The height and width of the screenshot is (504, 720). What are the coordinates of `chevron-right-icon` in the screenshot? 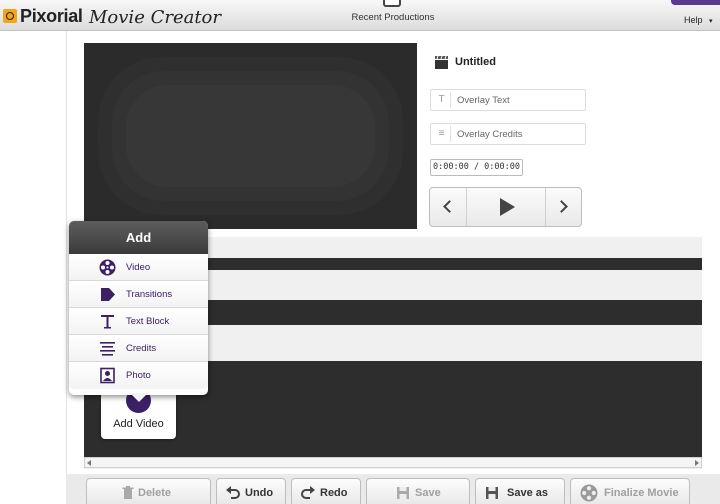 It's located at (561, 206).